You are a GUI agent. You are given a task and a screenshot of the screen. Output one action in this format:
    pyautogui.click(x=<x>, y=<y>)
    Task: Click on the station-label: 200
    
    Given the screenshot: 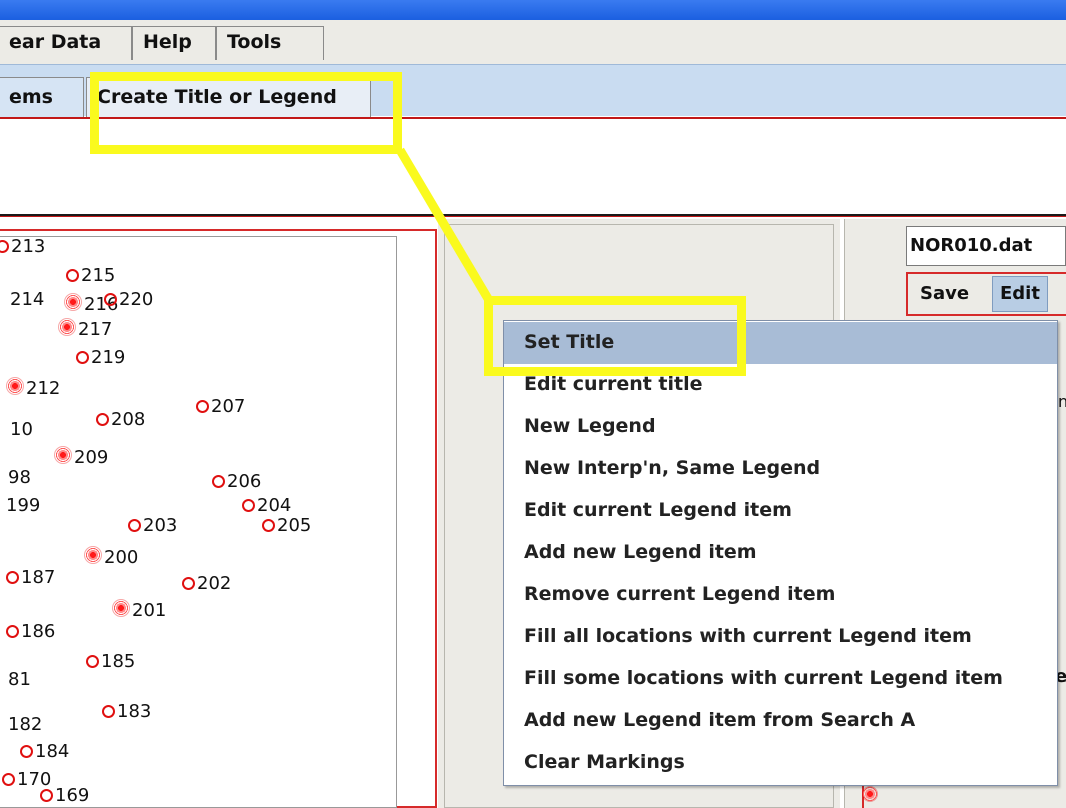 What is the action you would take?
    pyautogui.click(x=121, y=557)
    